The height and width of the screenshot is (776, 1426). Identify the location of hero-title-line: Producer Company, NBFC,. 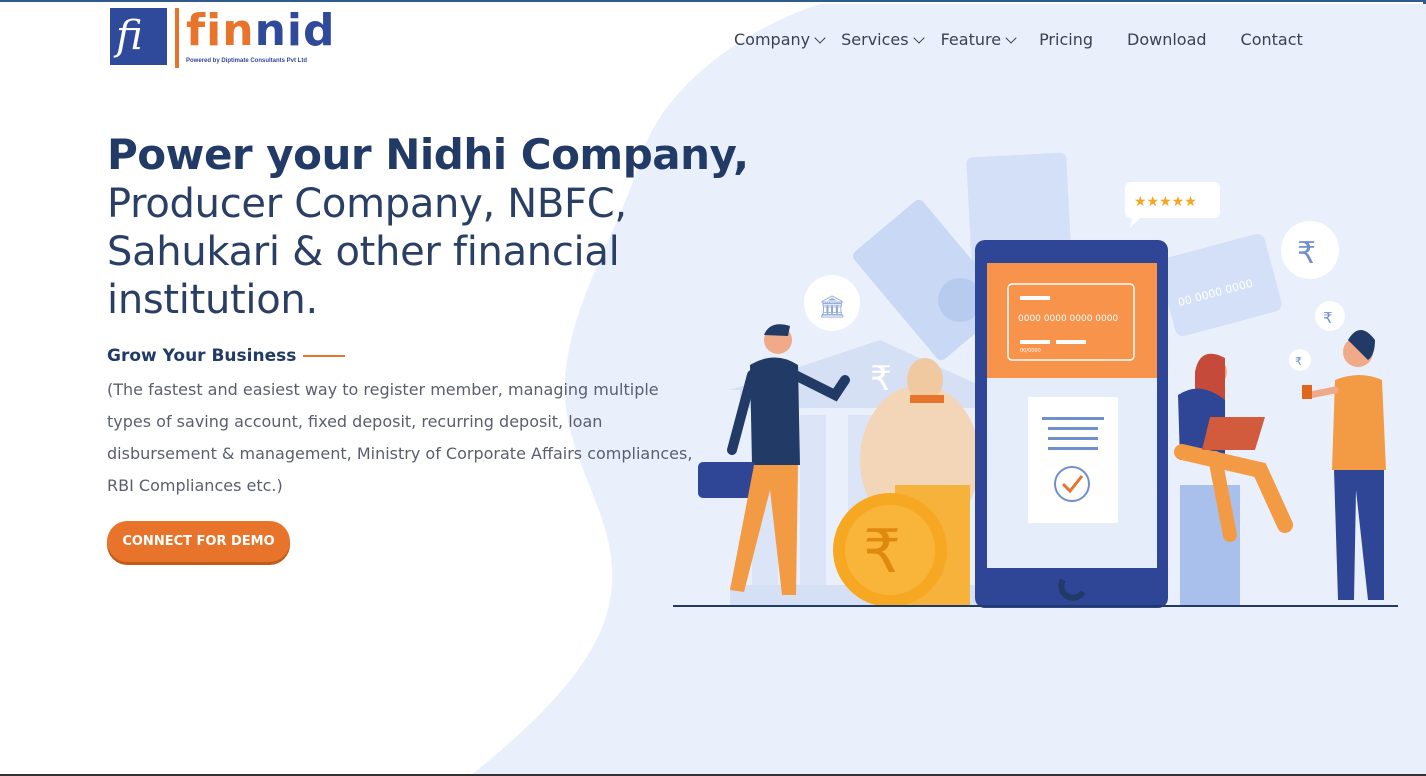
(367, 204).